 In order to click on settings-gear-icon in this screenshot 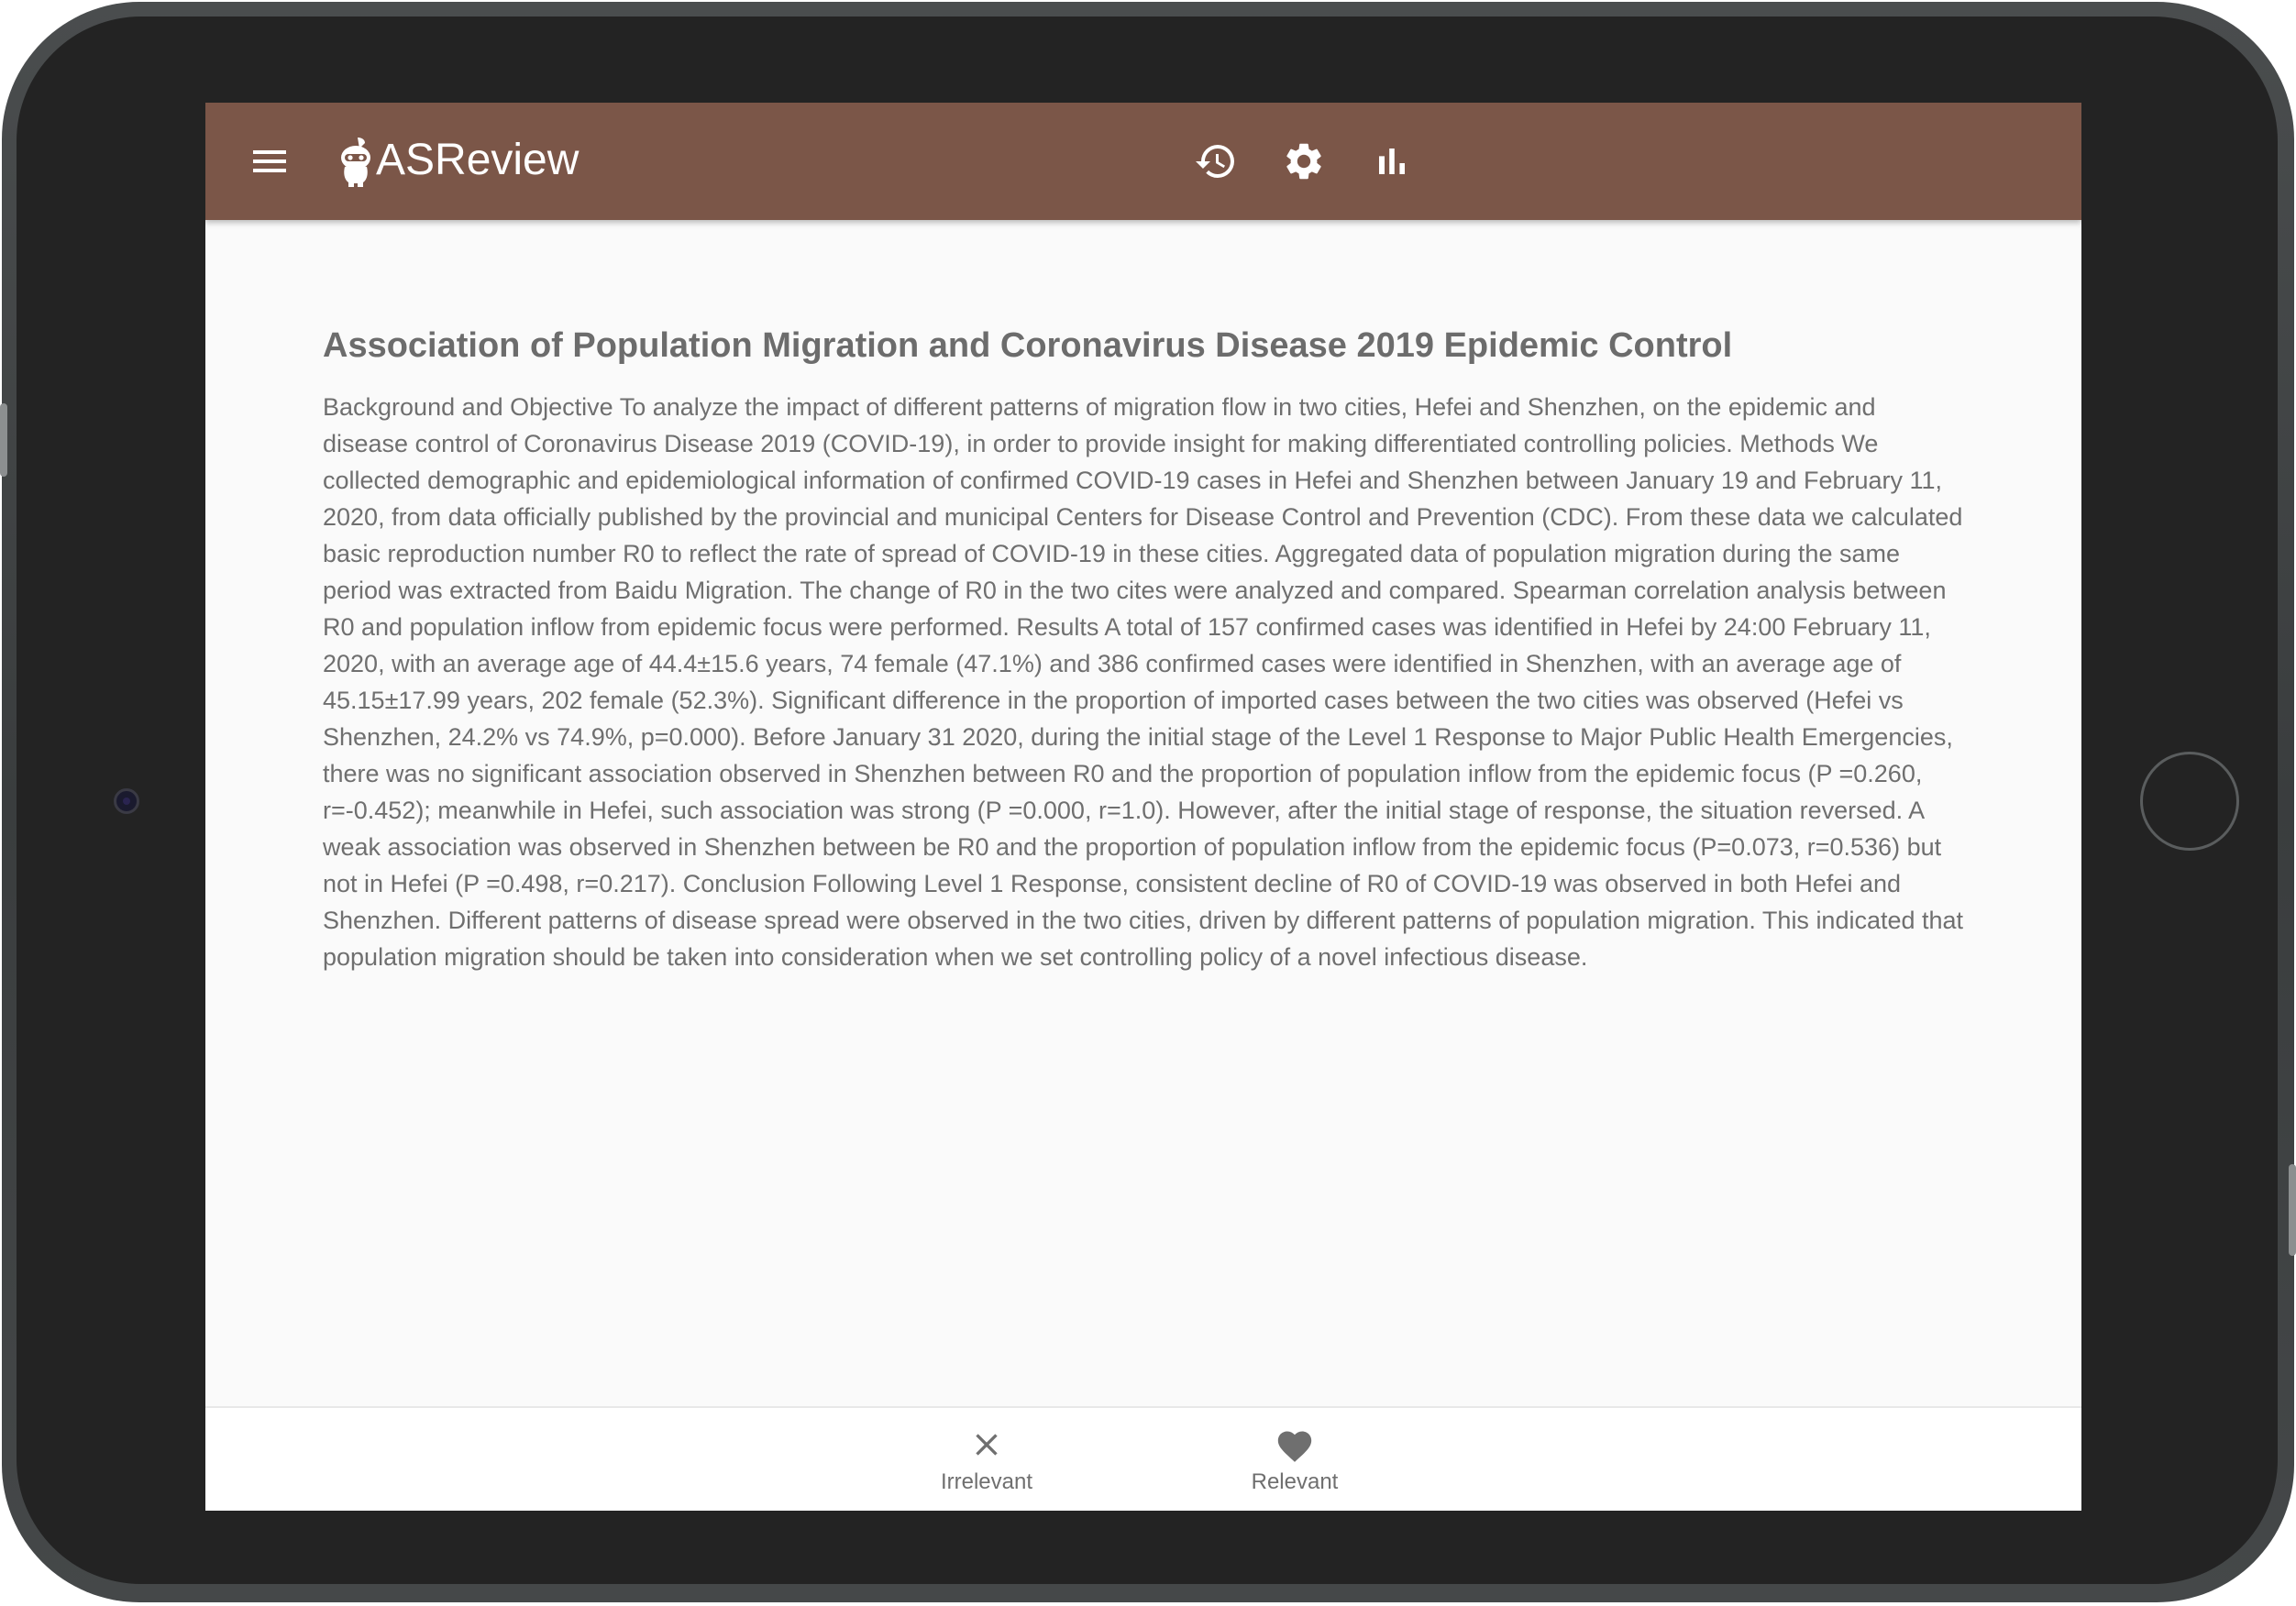, I will do `click(1304, 161)`.